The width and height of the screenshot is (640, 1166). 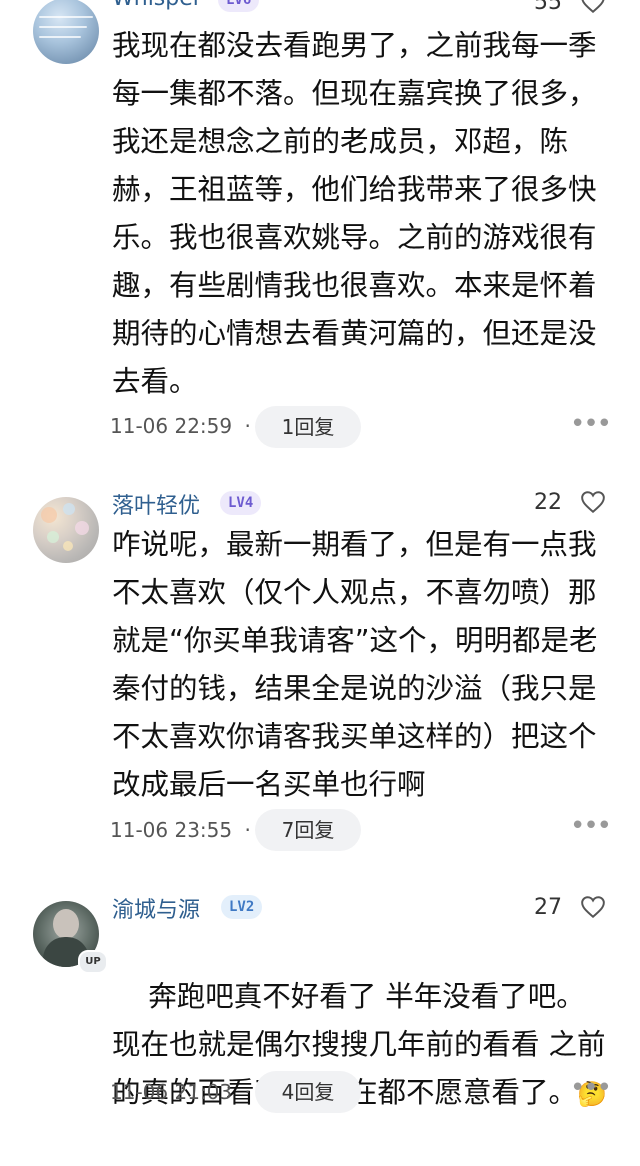 I want to click on like-count: 22, so click(x=548, y=502).